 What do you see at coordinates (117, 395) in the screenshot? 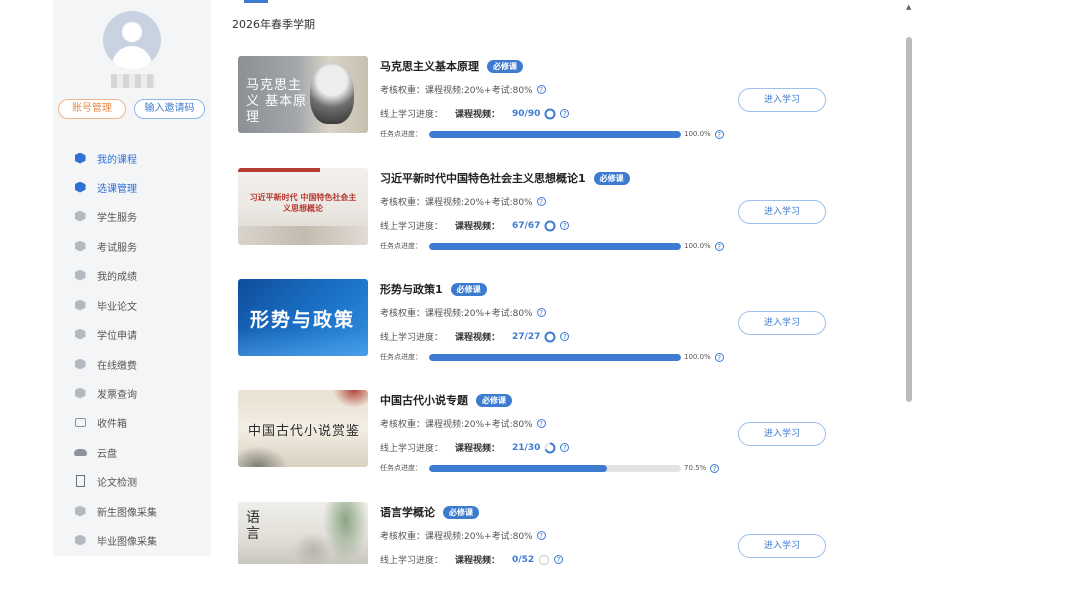
I see `sidebar-item-label: 发票查询` at bounding box center [117, 395].